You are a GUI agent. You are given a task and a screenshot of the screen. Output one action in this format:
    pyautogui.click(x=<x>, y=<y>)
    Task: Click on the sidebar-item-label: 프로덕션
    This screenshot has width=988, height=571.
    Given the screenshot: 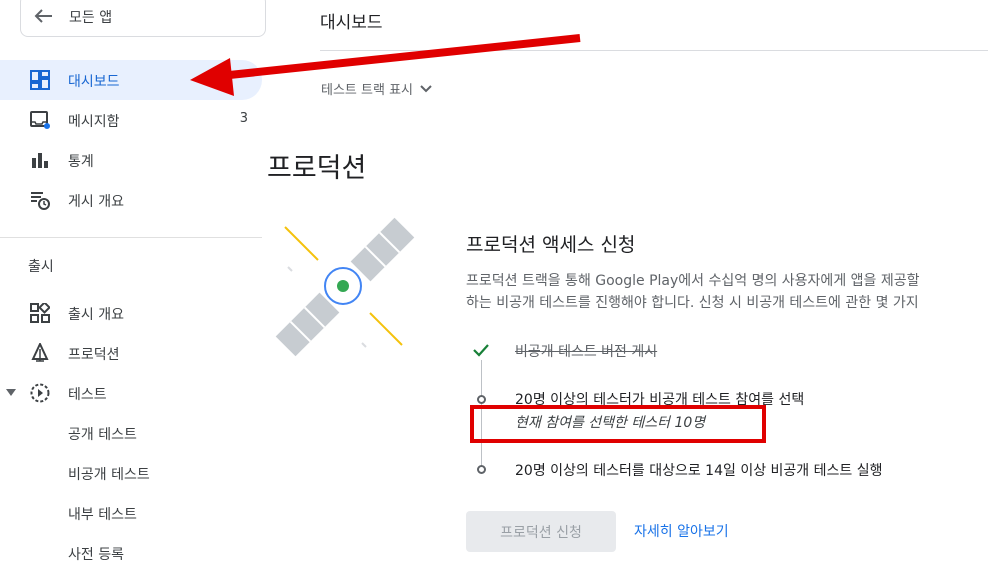 What is the action you would take?
    pyautogui.click(x=94, y=355)
    